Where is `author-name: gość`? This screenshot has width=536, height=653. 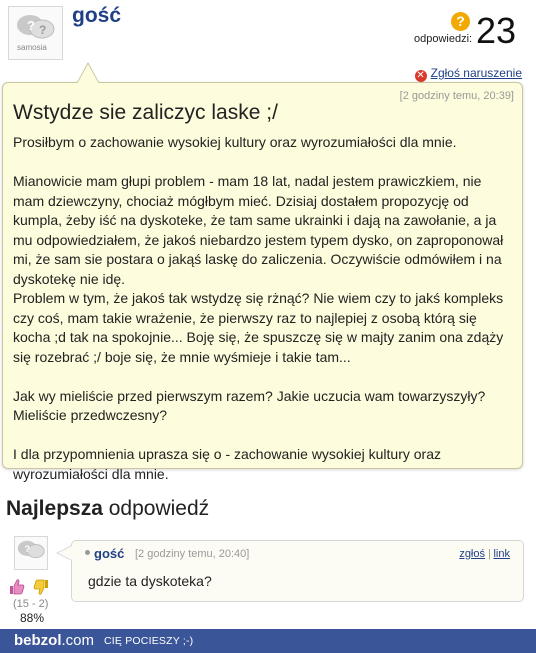 author-name: gość is located at coordinates (96, 16).